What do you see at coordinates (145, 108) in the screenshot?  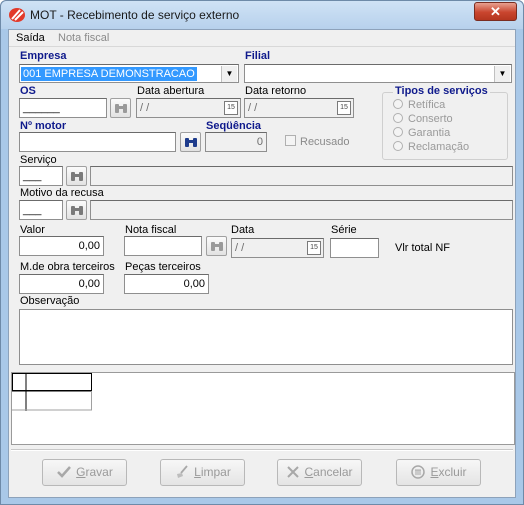 I see `data-abertura-value: / /` at bounding box center [145, 108].